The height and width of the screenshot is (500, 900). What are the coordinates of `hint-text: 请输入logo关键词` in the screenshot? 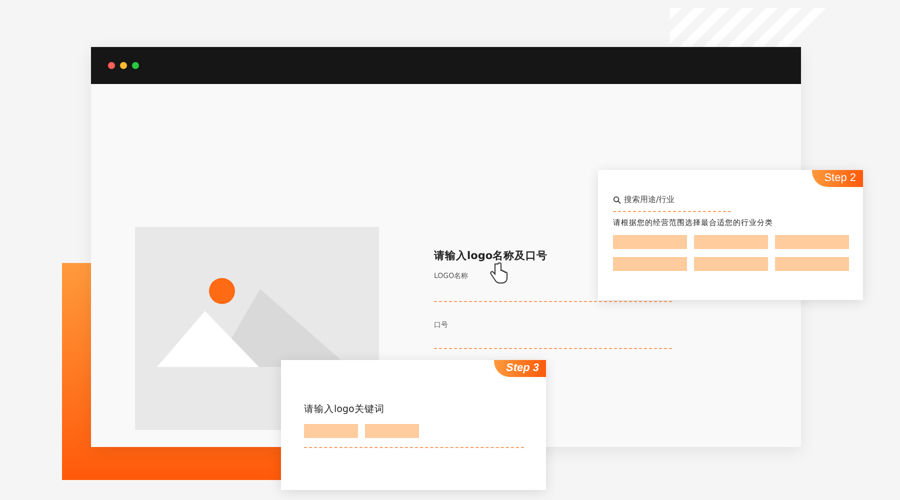 It's located at (345, 409).